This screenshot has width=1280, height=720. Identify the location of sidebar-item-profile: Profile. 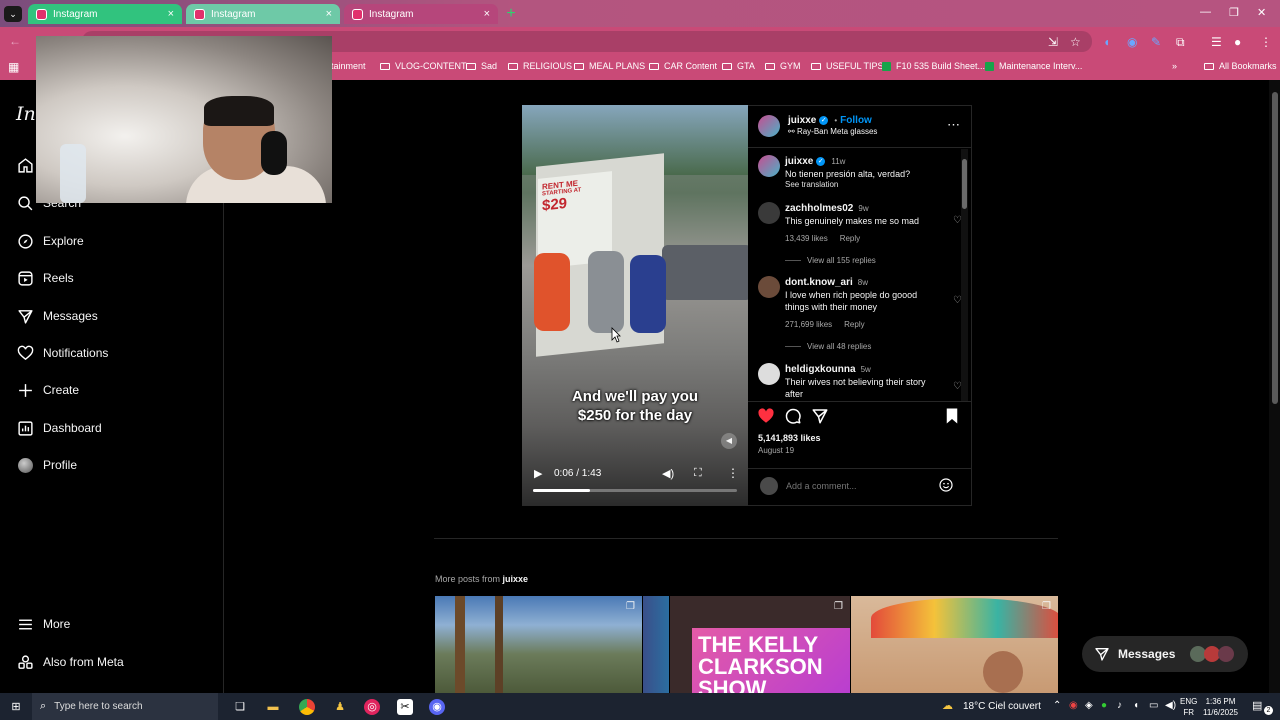
(46, 465).